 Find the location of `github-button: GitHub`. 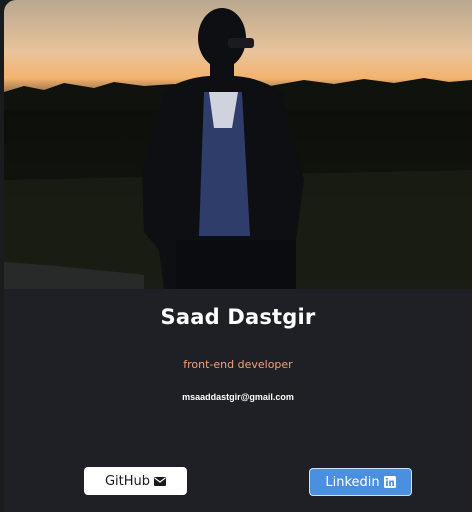

github-button: GitHub is located at coordinates (135, 481).